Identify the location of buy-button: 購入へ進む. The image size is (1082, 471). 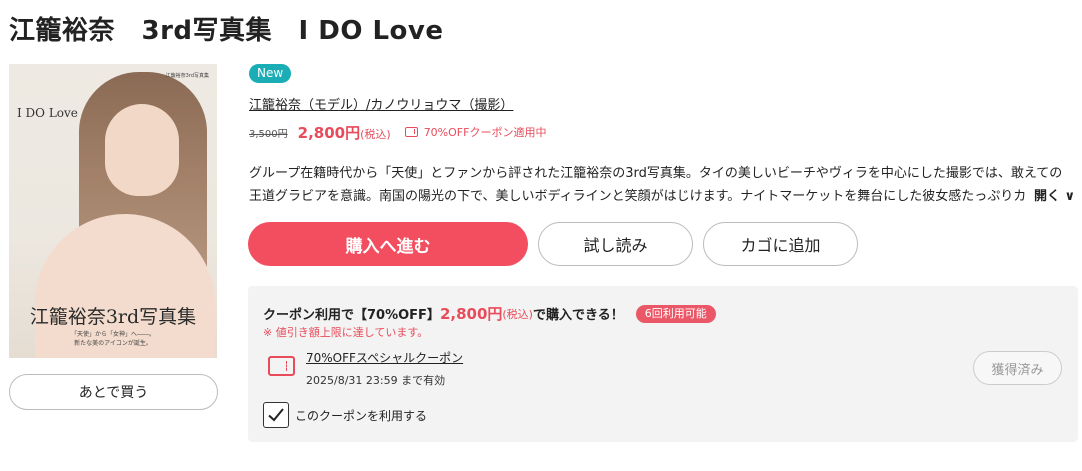
(388, 244).